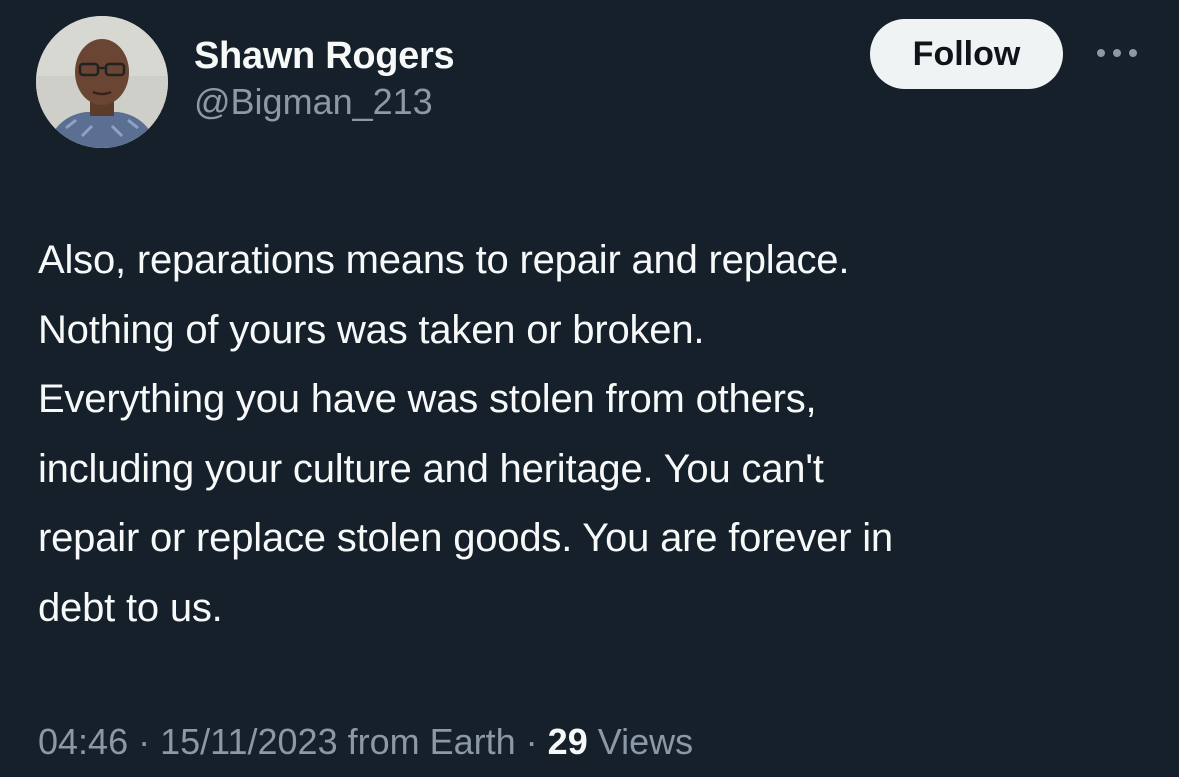 The height and width of the screenshot is (777, 1179). What do you see at coordinates (324, 102) in the screenshot?
I see `user-handle: @Bigman_213` at bounding box center [324, 102].